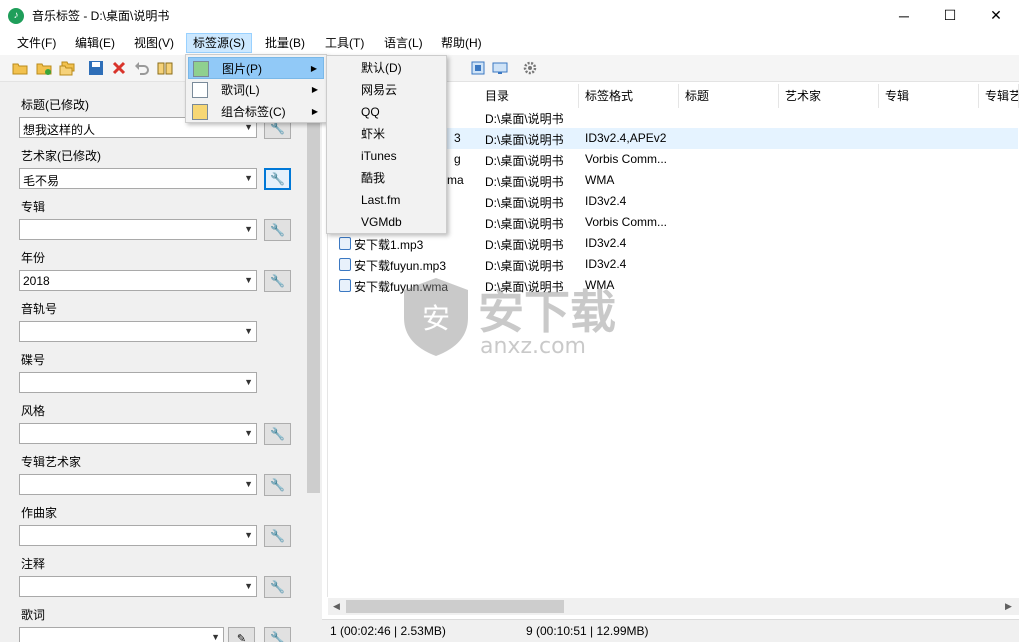 Image resolution: width=1019 pixels, height=642 pixels. I want to click on menu-batch: 批量(B), so click(285, 43).